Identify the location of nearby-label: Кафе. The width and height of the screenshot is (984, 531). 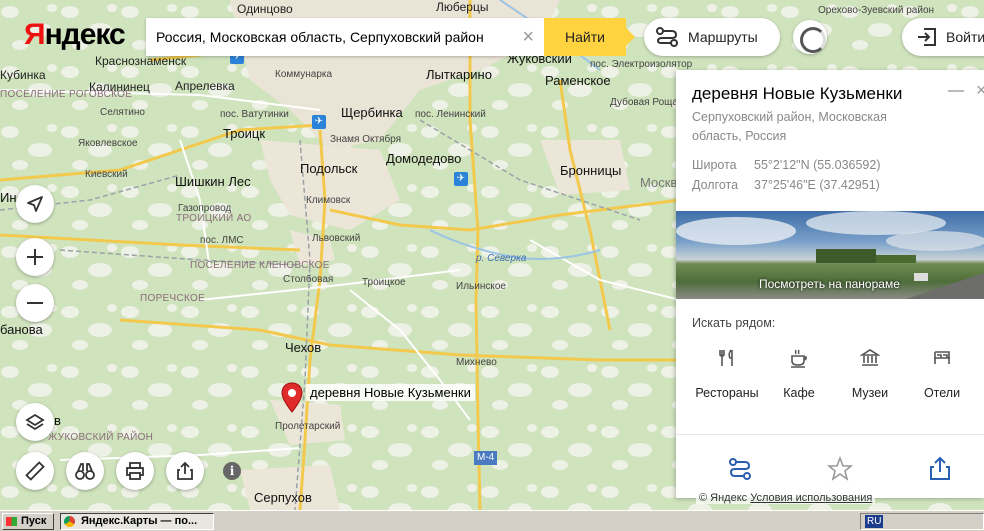
(799, 393).